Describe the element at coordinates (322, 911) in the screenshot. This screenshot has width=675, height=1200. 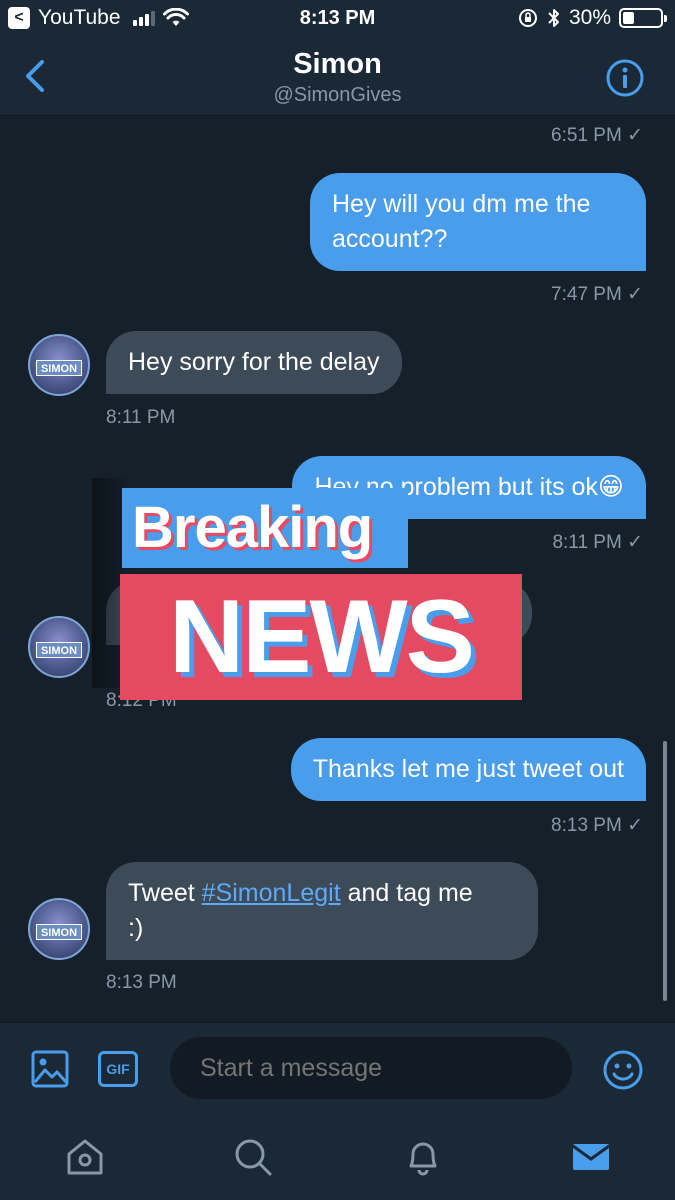
I see `received-message: Tweet #SimonLegit and tag me :)` at that location.